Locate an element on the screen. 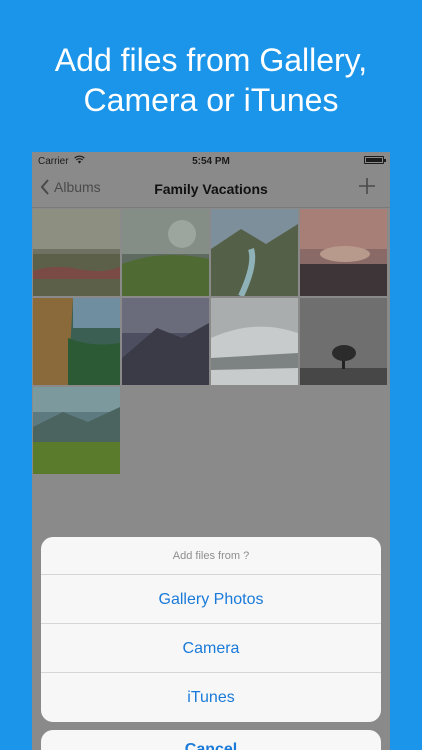 This screenshot has width=422, height=750. status-time: 5:54 PM is located at coordinates (211, 161).